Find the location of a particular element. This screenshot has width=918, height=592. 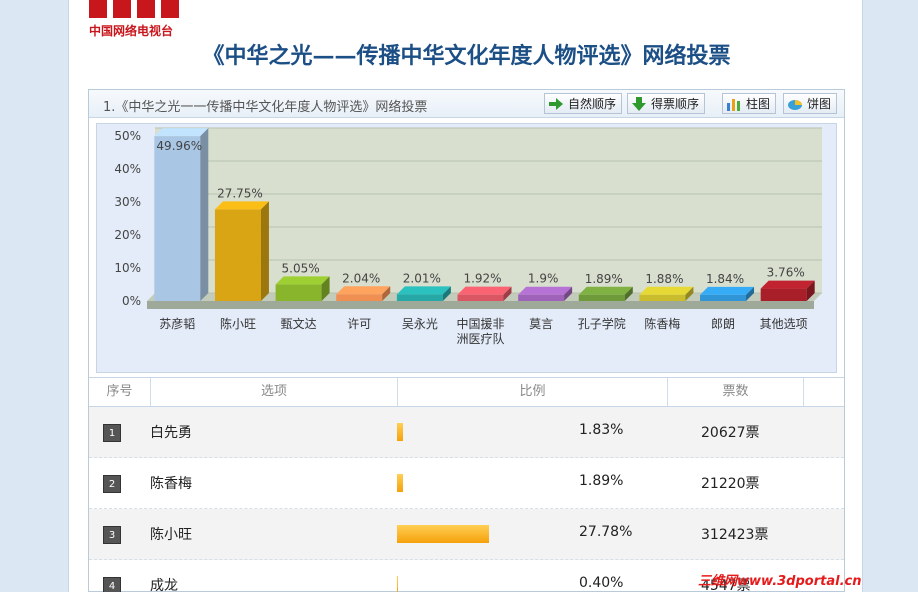

row-option-name: 成龙 is located at coordinates (164, 585).